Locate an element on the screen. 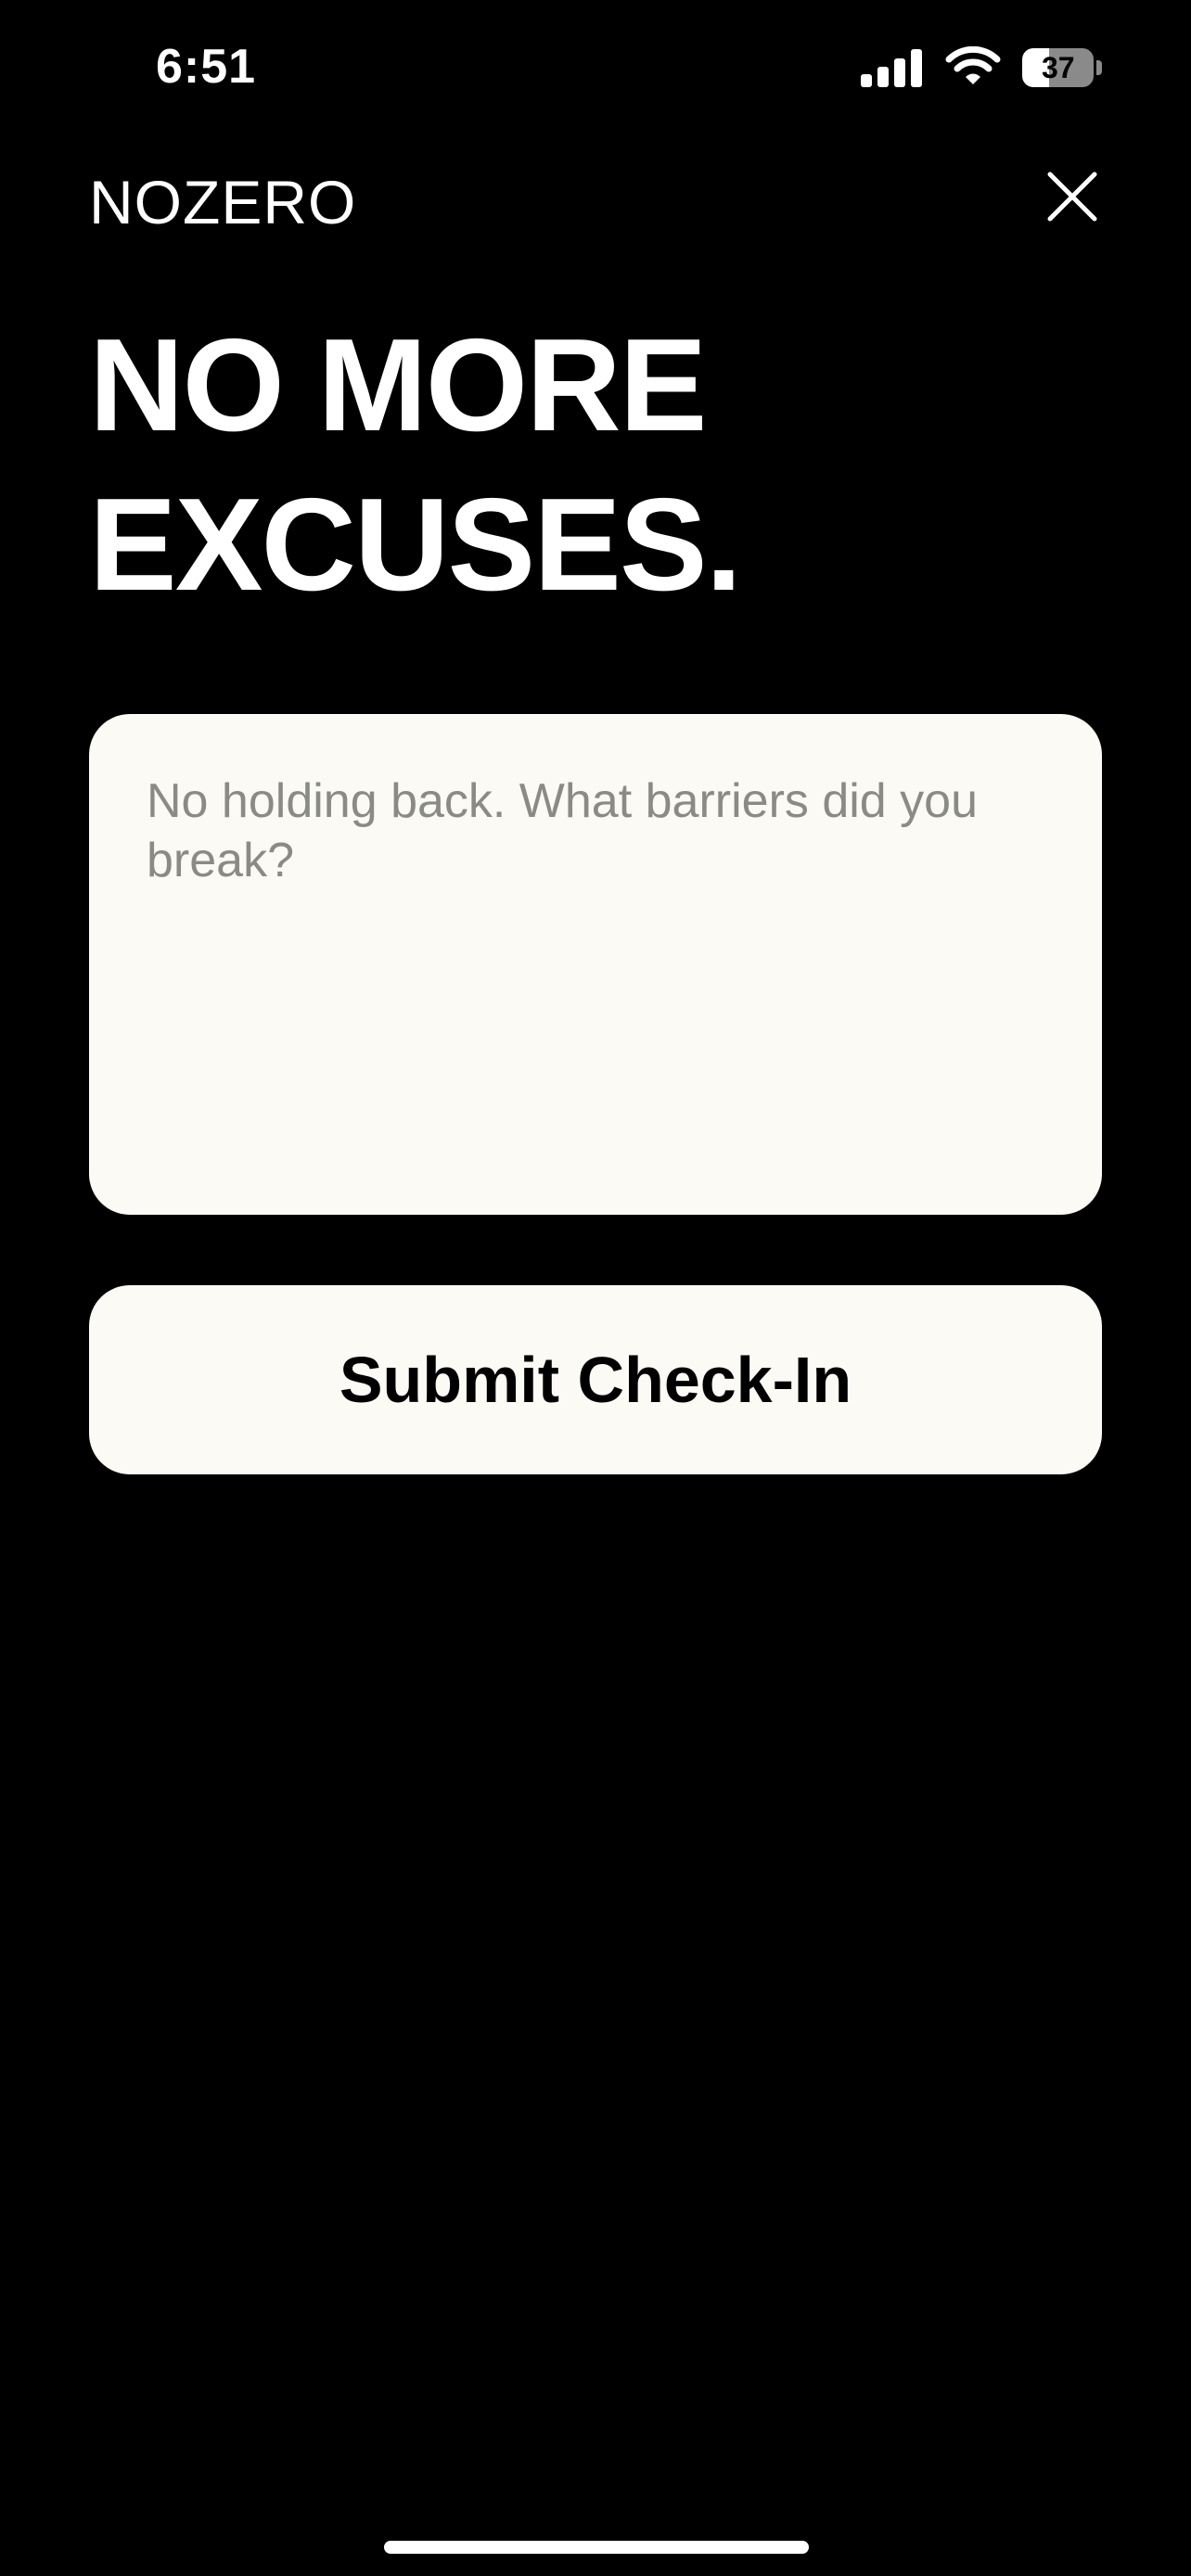 The image size is (1191, 2576). headline-line-2: EXCUSES. is located at coordinates (415, 545).